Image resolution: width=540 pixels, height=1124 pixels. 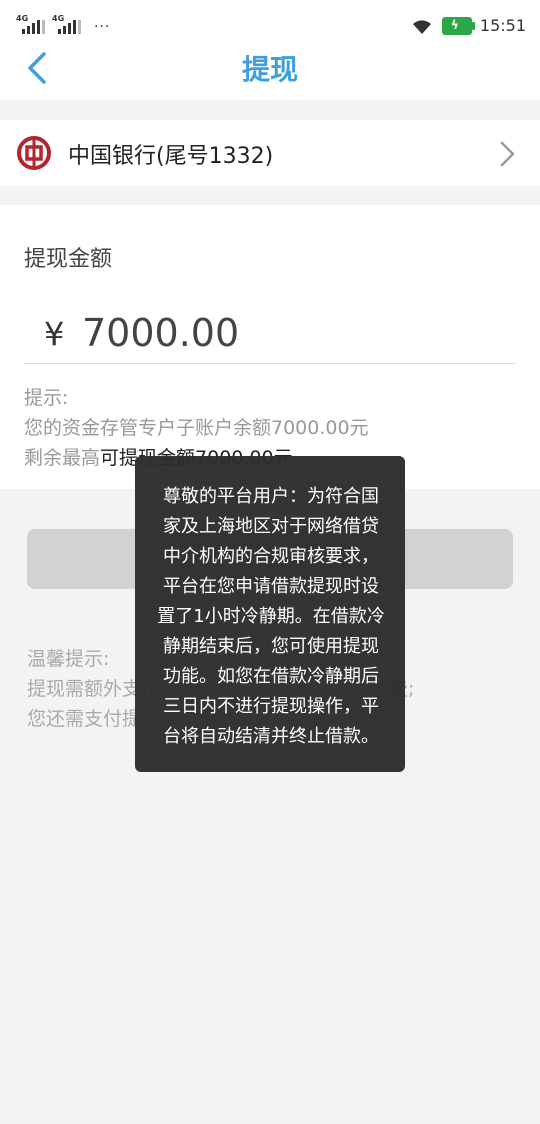 I want to click on status-left: 4G 4G ···, so click(x=63, y=24).